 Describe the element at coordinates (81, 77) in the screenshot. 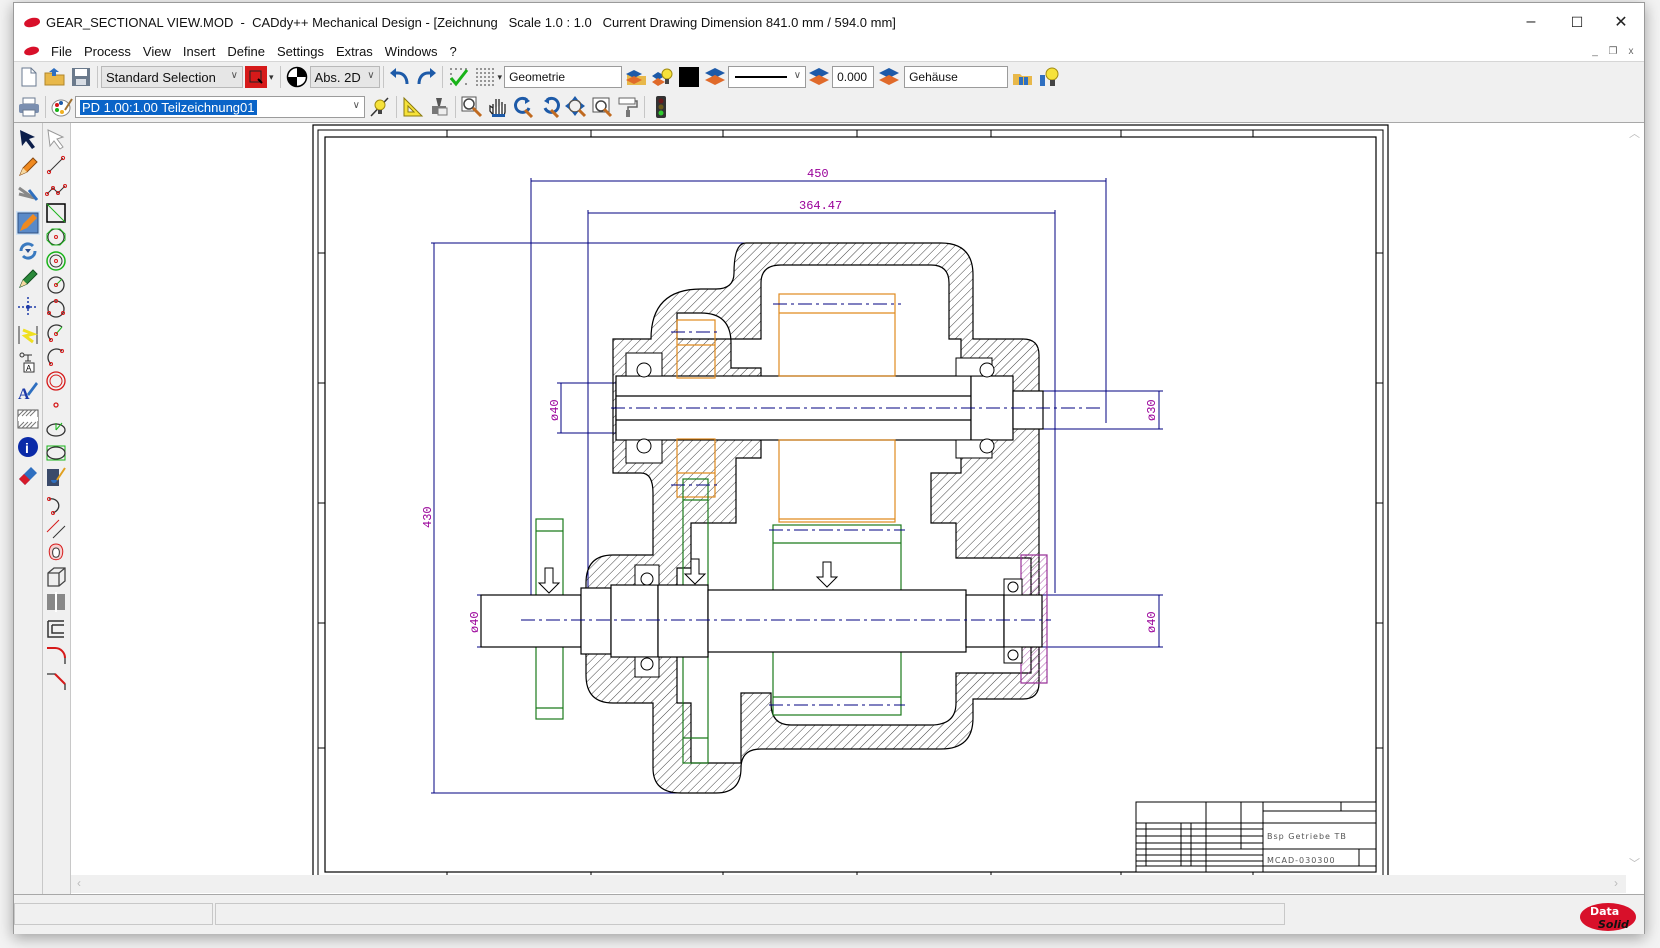

I see `save-icon` at that location.